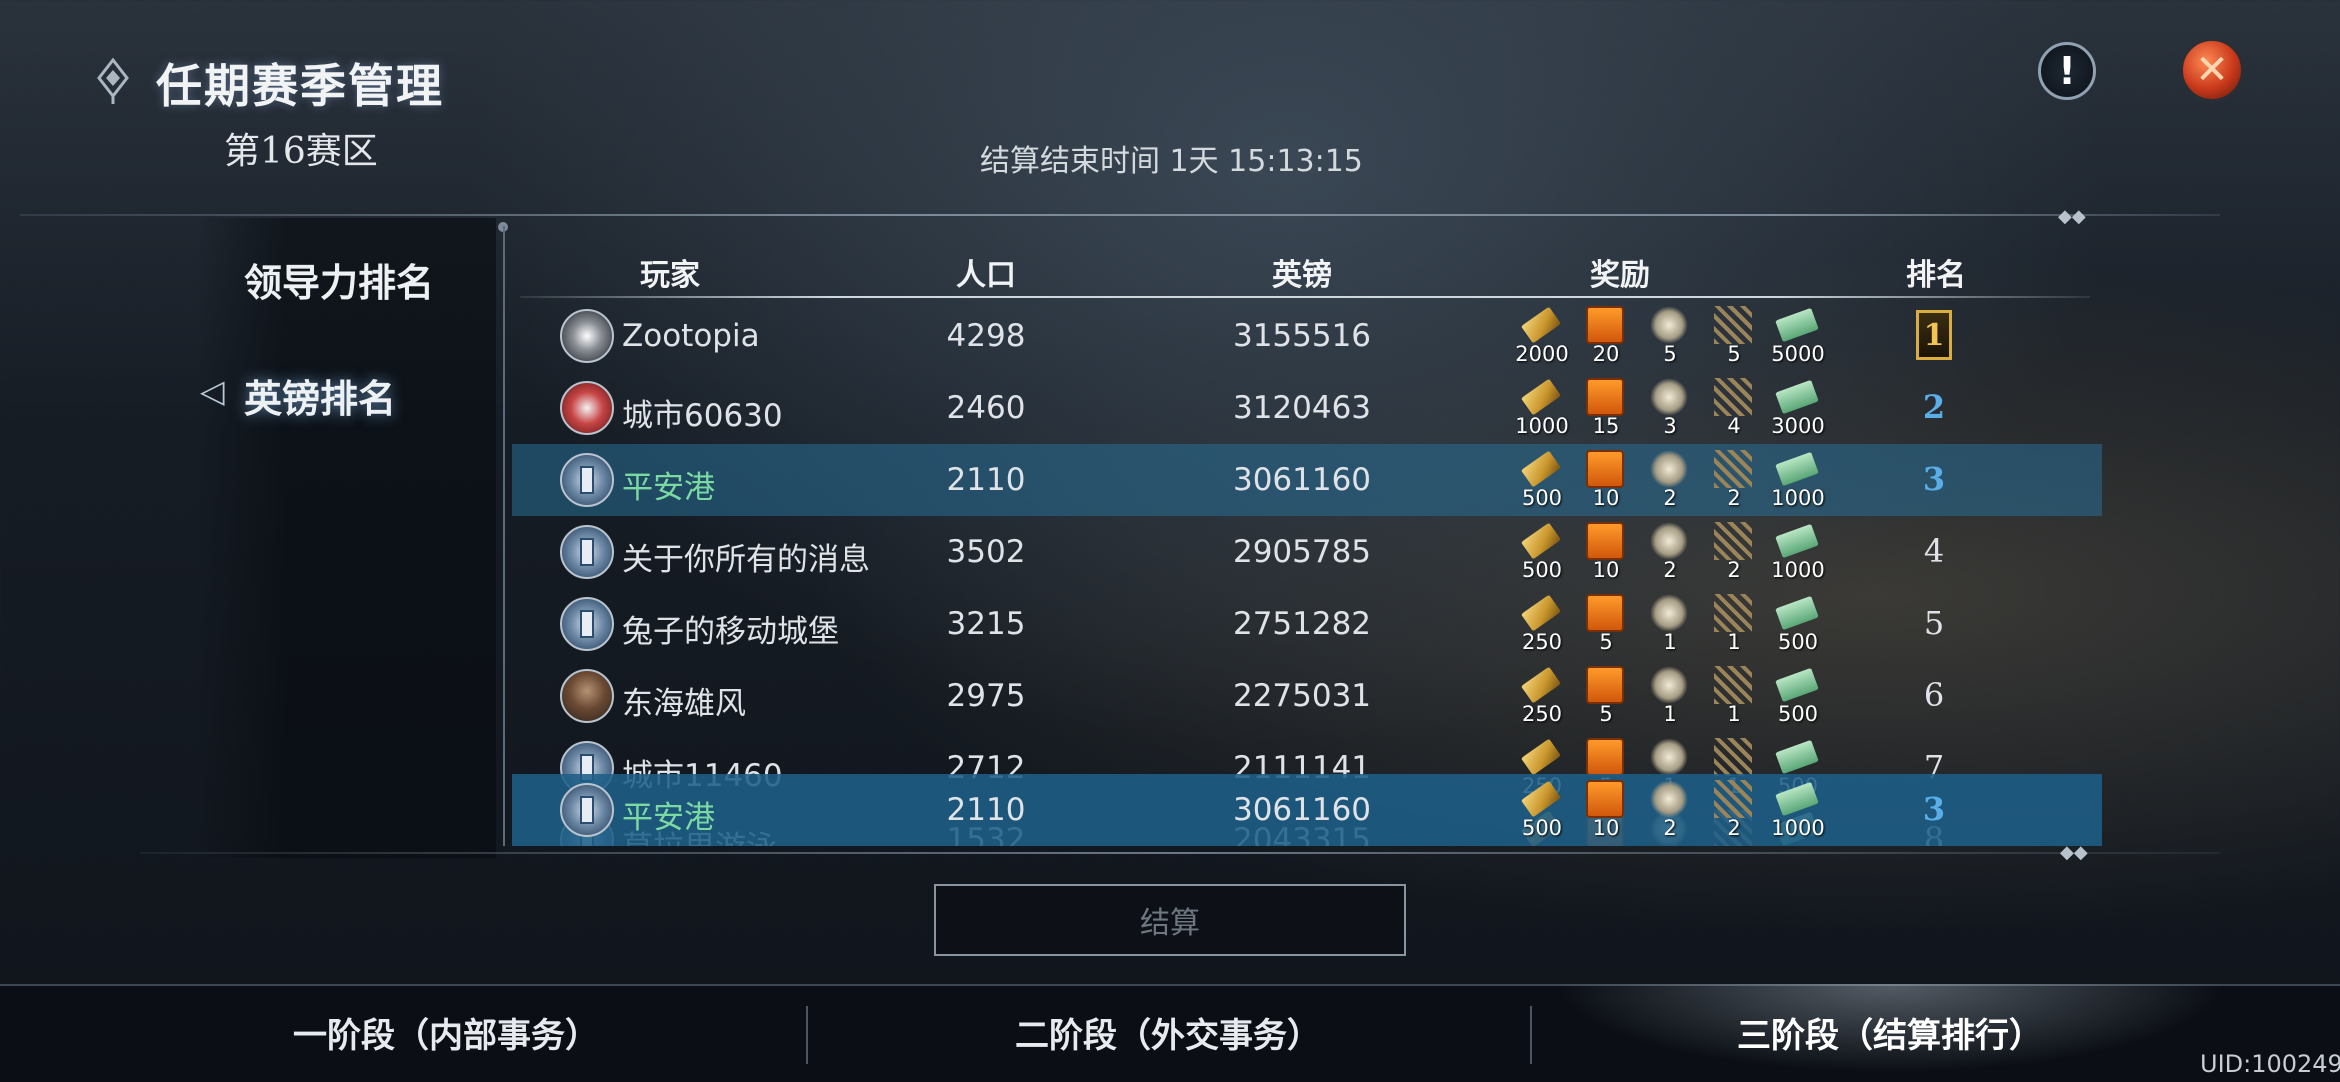  Describe the element at coordinates (1168, 1032) in the screenshot. I see `tab-phase-2: 二阶段（外交事务）` at that location.